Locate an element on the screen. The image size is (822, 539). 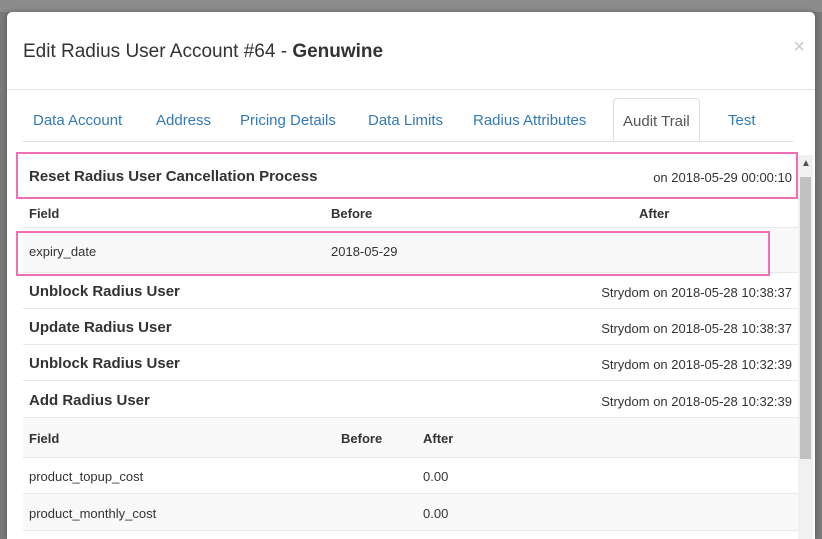
tab-address: Address is located at coordinates (183, 119).